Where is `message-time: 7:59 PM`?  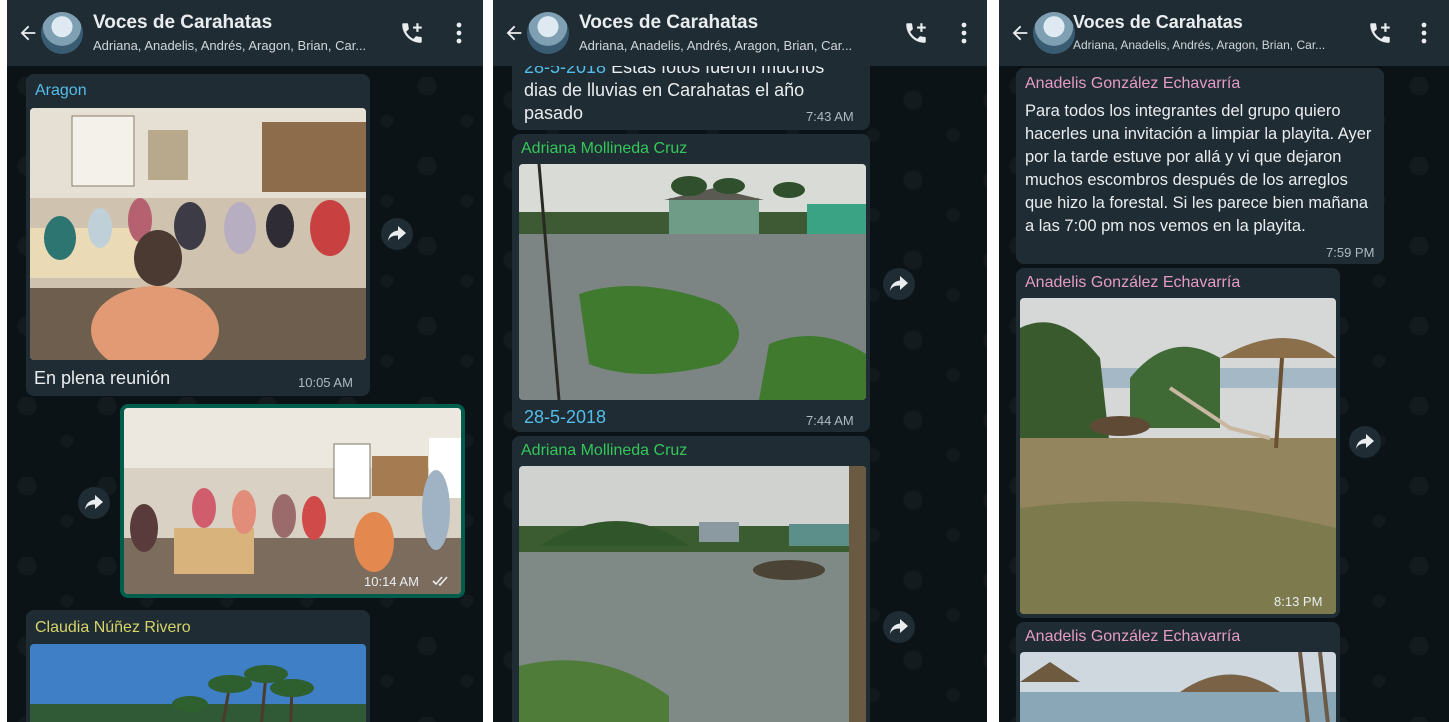
message-time: 7:59 PM is located at coordinates (1350, 252).